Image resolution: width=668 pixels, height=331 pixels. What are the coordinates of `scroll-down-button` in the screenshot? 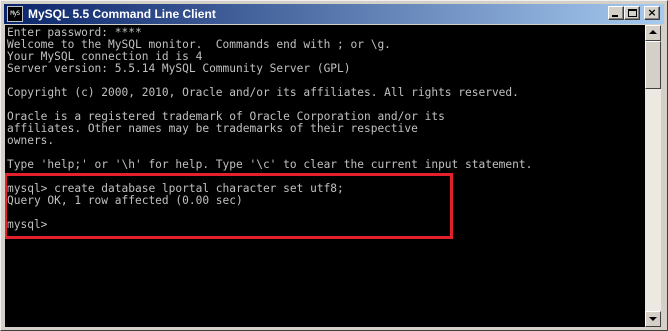 It's located at (653, 319).